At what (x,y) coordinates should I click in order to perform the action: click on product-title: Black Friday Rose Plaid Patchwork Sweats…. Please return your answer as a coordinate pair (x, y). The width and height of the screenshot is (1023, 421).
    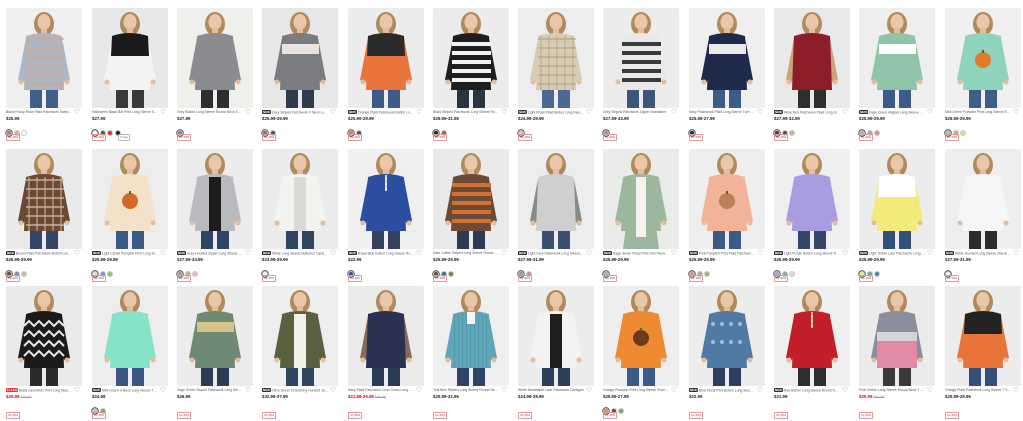
    Looking at the image, I should click on (39, 112).